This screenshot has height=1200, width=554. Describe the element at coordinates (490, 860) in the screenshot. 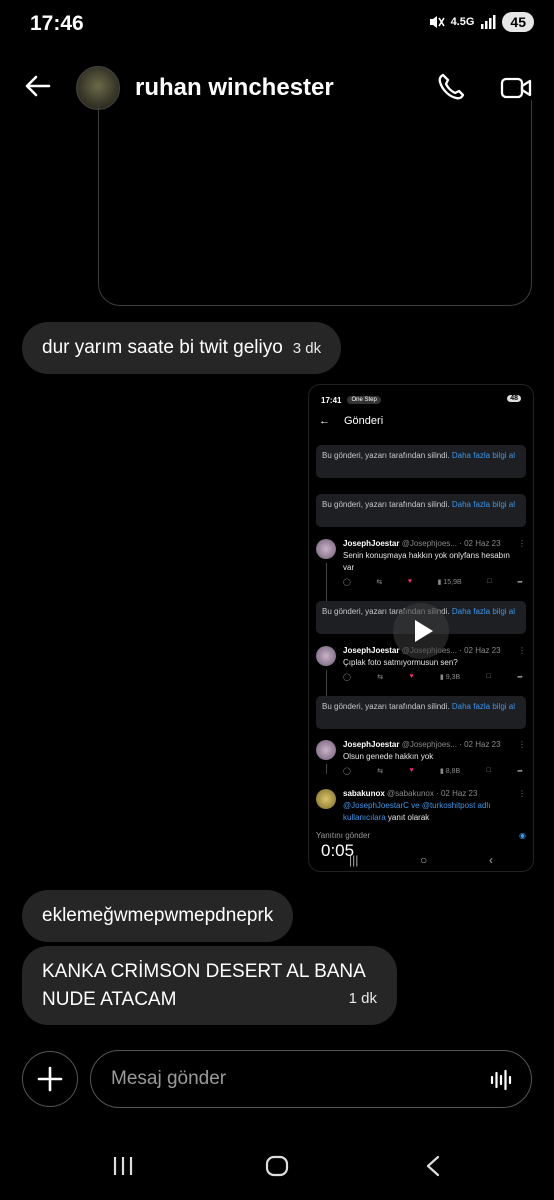

I see `back-icon: ‹` at that location.